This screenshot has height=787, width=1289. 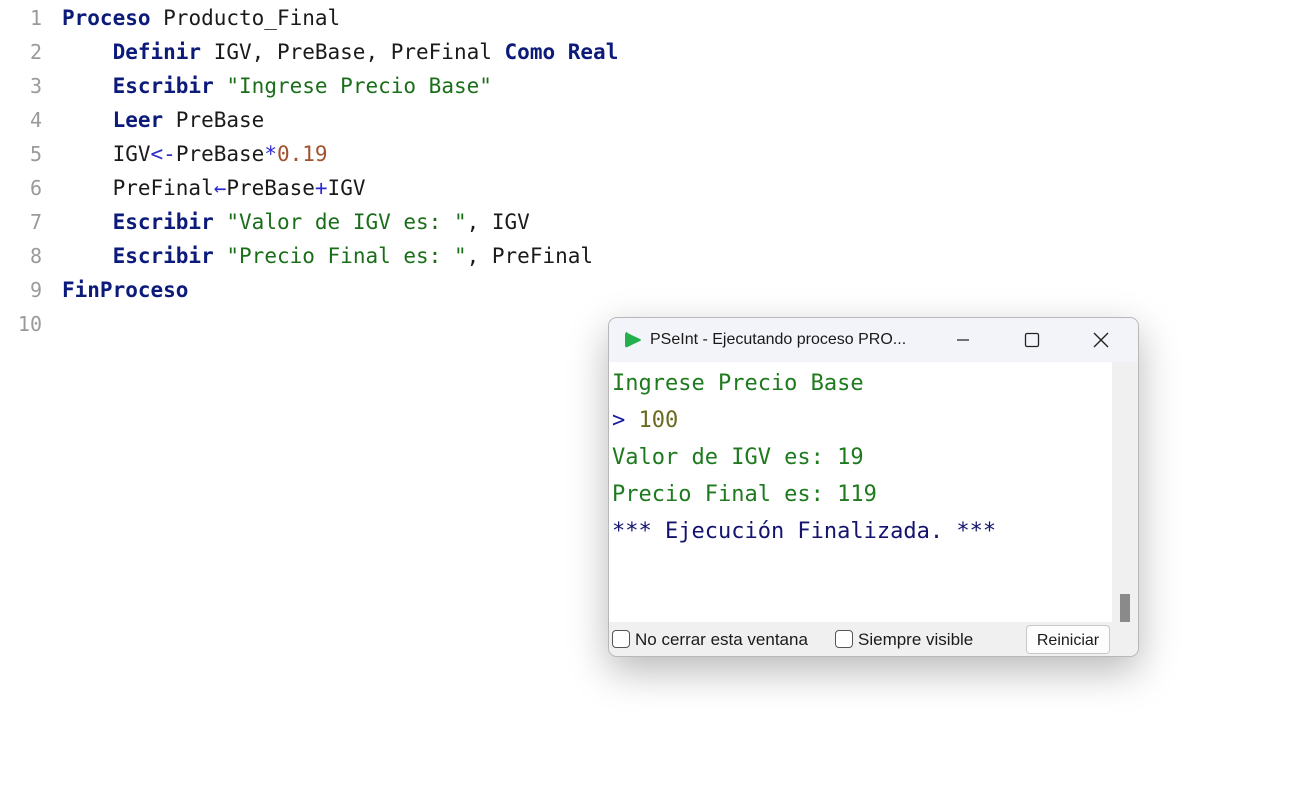 I want to click on identifier-token: PreFinal, so click(x=138, y=188).